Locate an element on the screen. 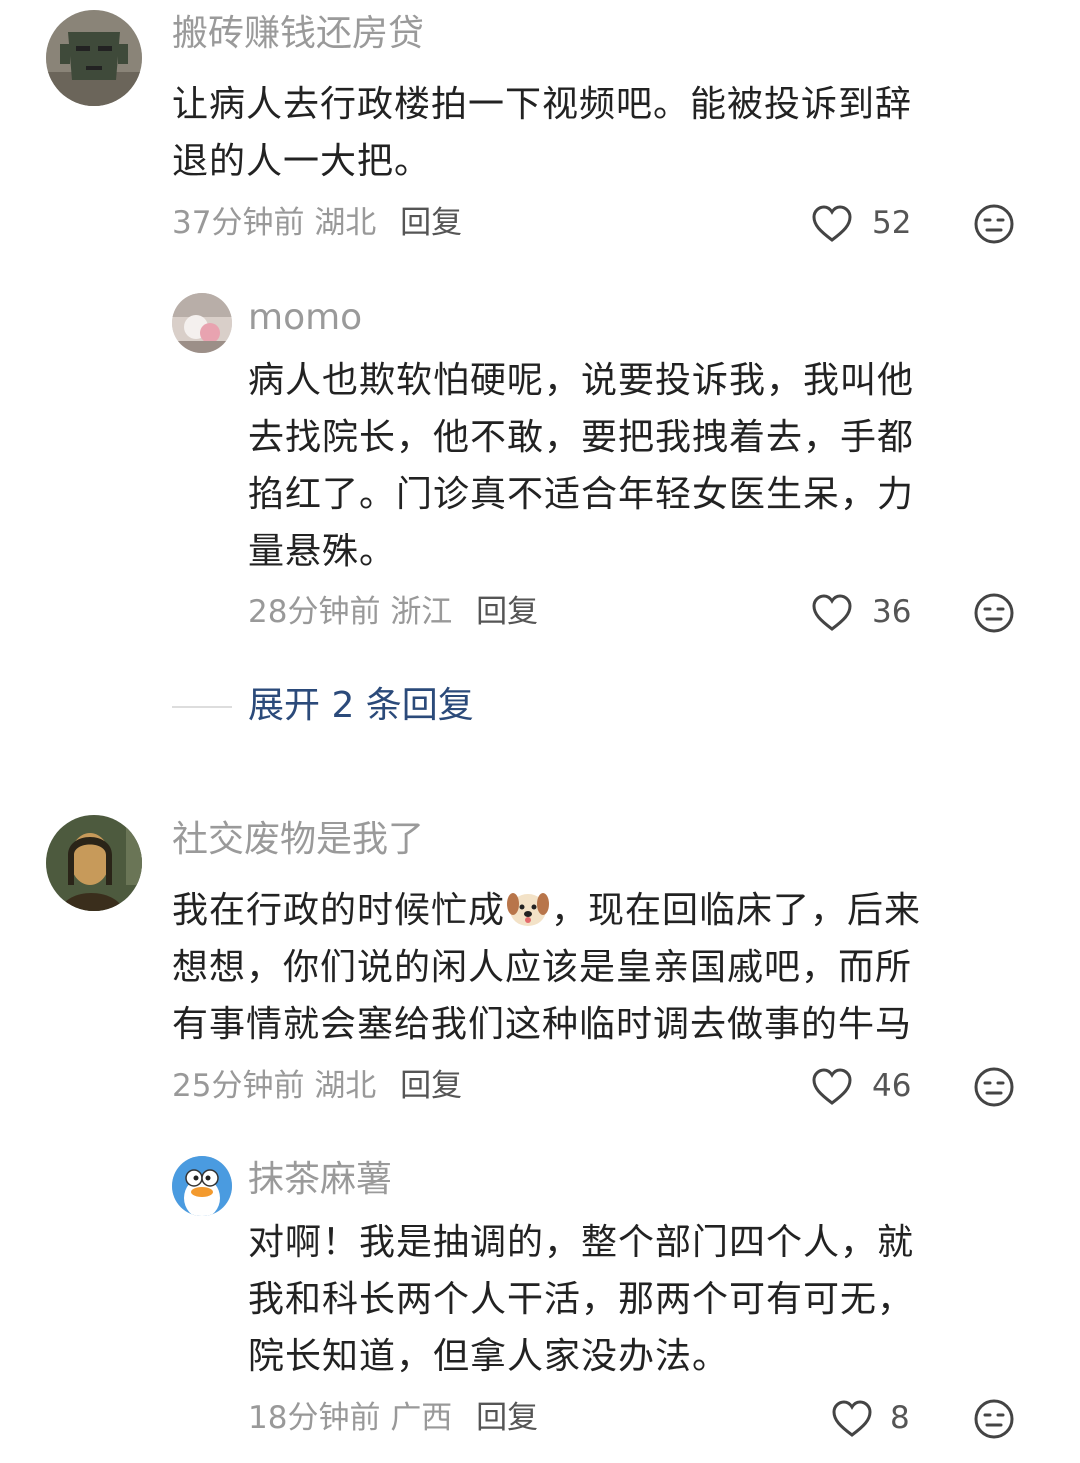  expand-replies-link: 展开 2 条回复 is located at coordinates (361, 706).